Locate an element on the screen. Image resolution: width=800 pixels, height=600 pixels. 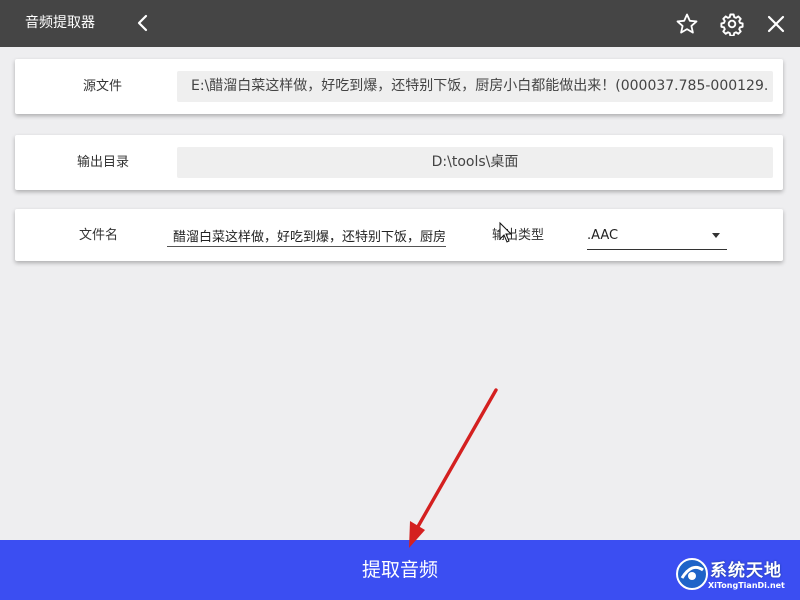
settings-button is located at coordinates (732, 24).